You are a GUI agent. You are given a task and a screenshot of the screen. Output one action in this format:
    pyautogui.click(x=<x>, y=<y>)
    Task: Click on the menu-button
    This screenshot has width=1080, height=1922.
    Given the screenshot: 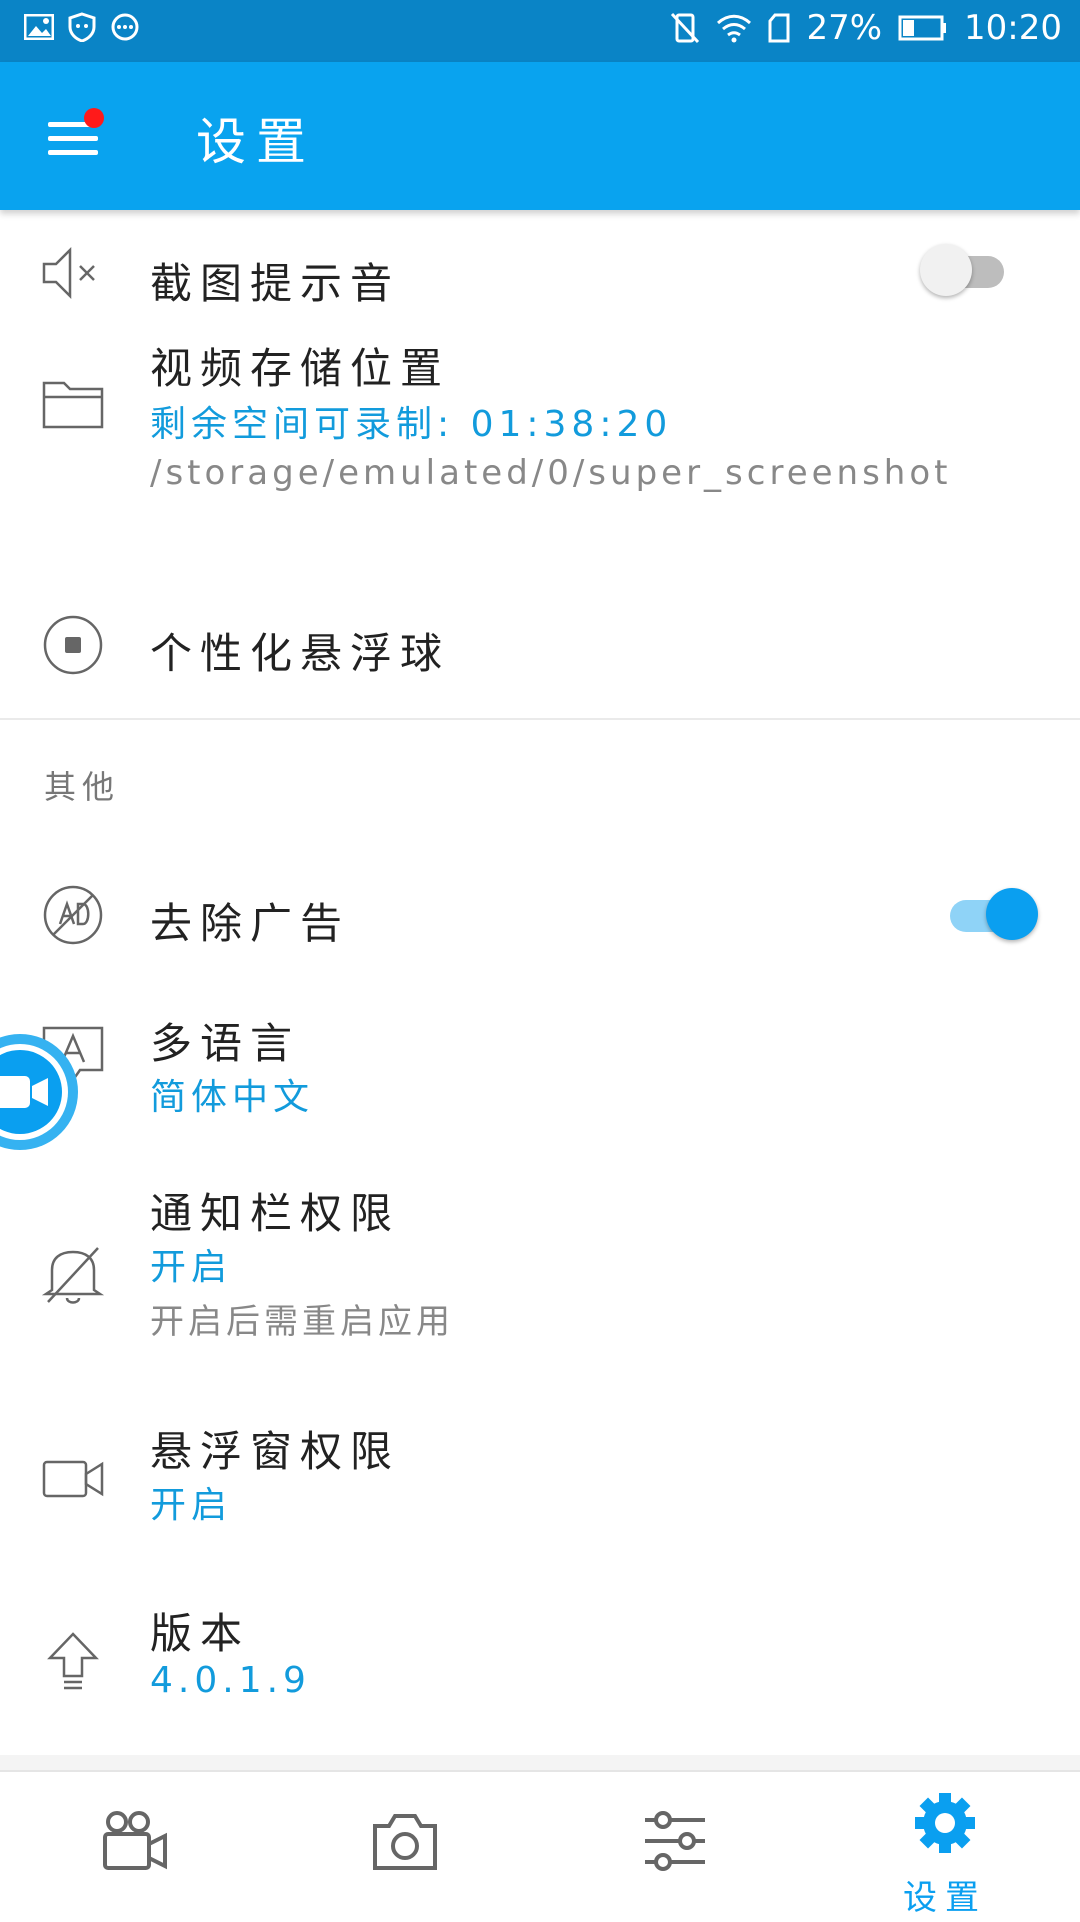 What is the action you would take?
    pyautogui.click(x=75, y=137)
    